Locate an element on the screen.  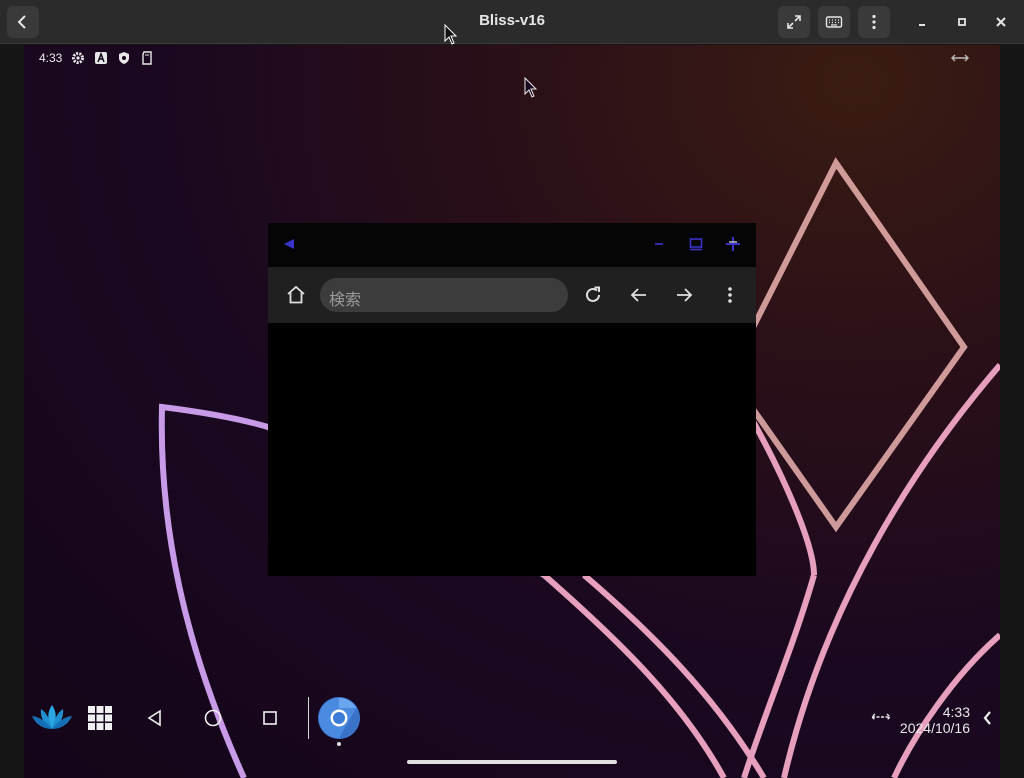
menu-icon is located at coordinates (730, 295).